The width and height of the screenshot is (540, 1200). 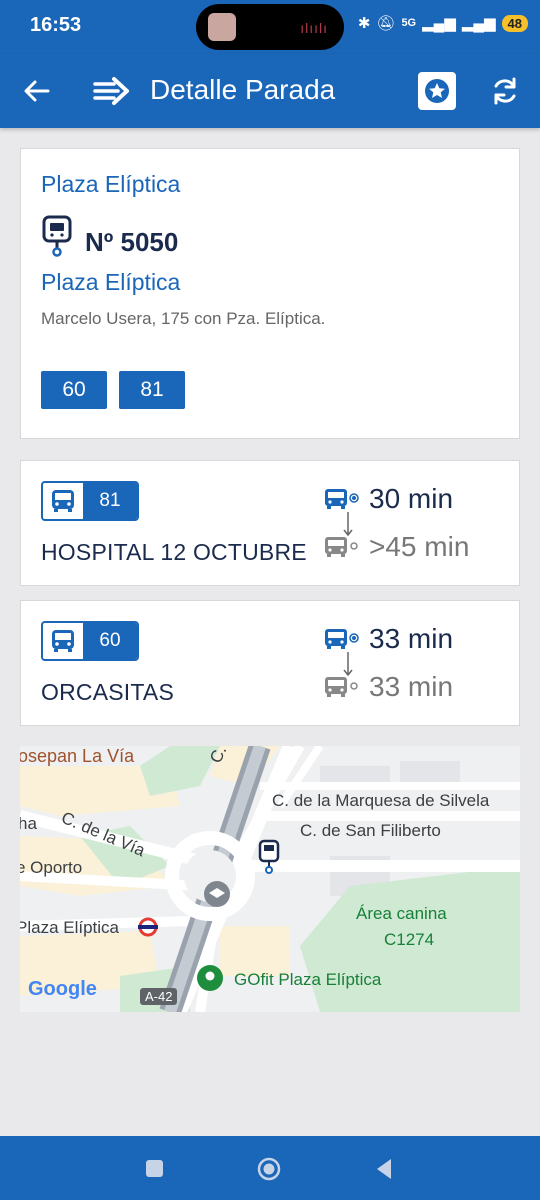 What do you see at coordinates (364, 23) in the screenshot?
I see `bluetooth-icon: ✱` at bounding box center [364, 23].